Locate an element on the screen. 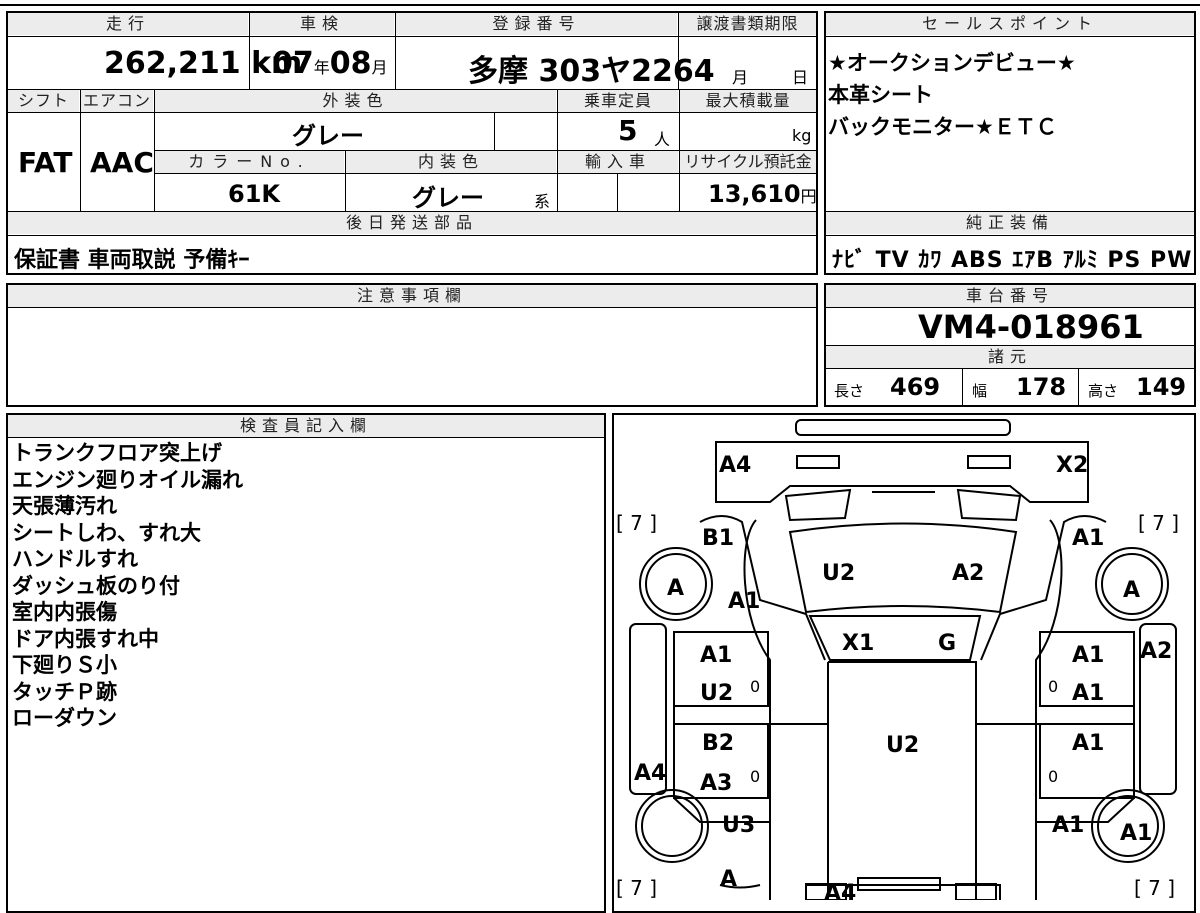  inspection-year: 07年08月 is located at coordinates (330, 63).